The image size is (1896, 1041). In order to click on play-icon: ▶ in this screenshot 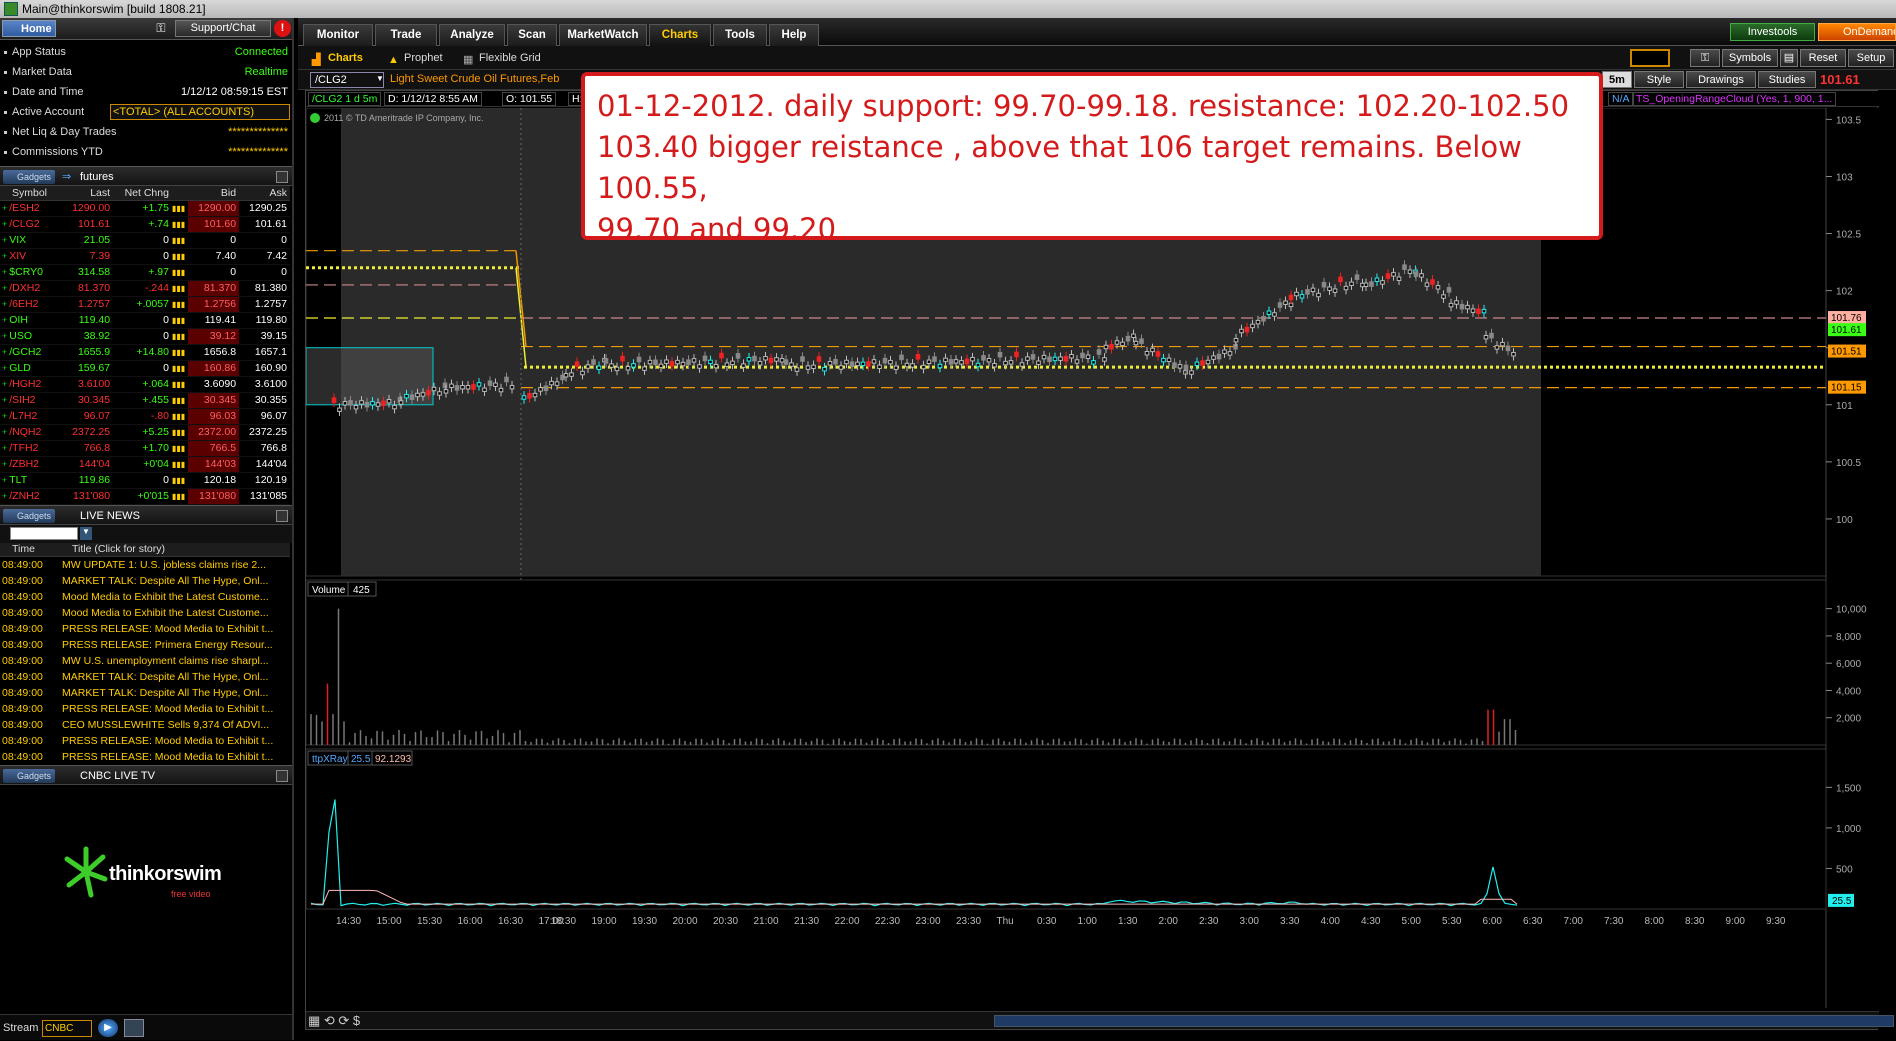, I will do `click(108, 1028)`.